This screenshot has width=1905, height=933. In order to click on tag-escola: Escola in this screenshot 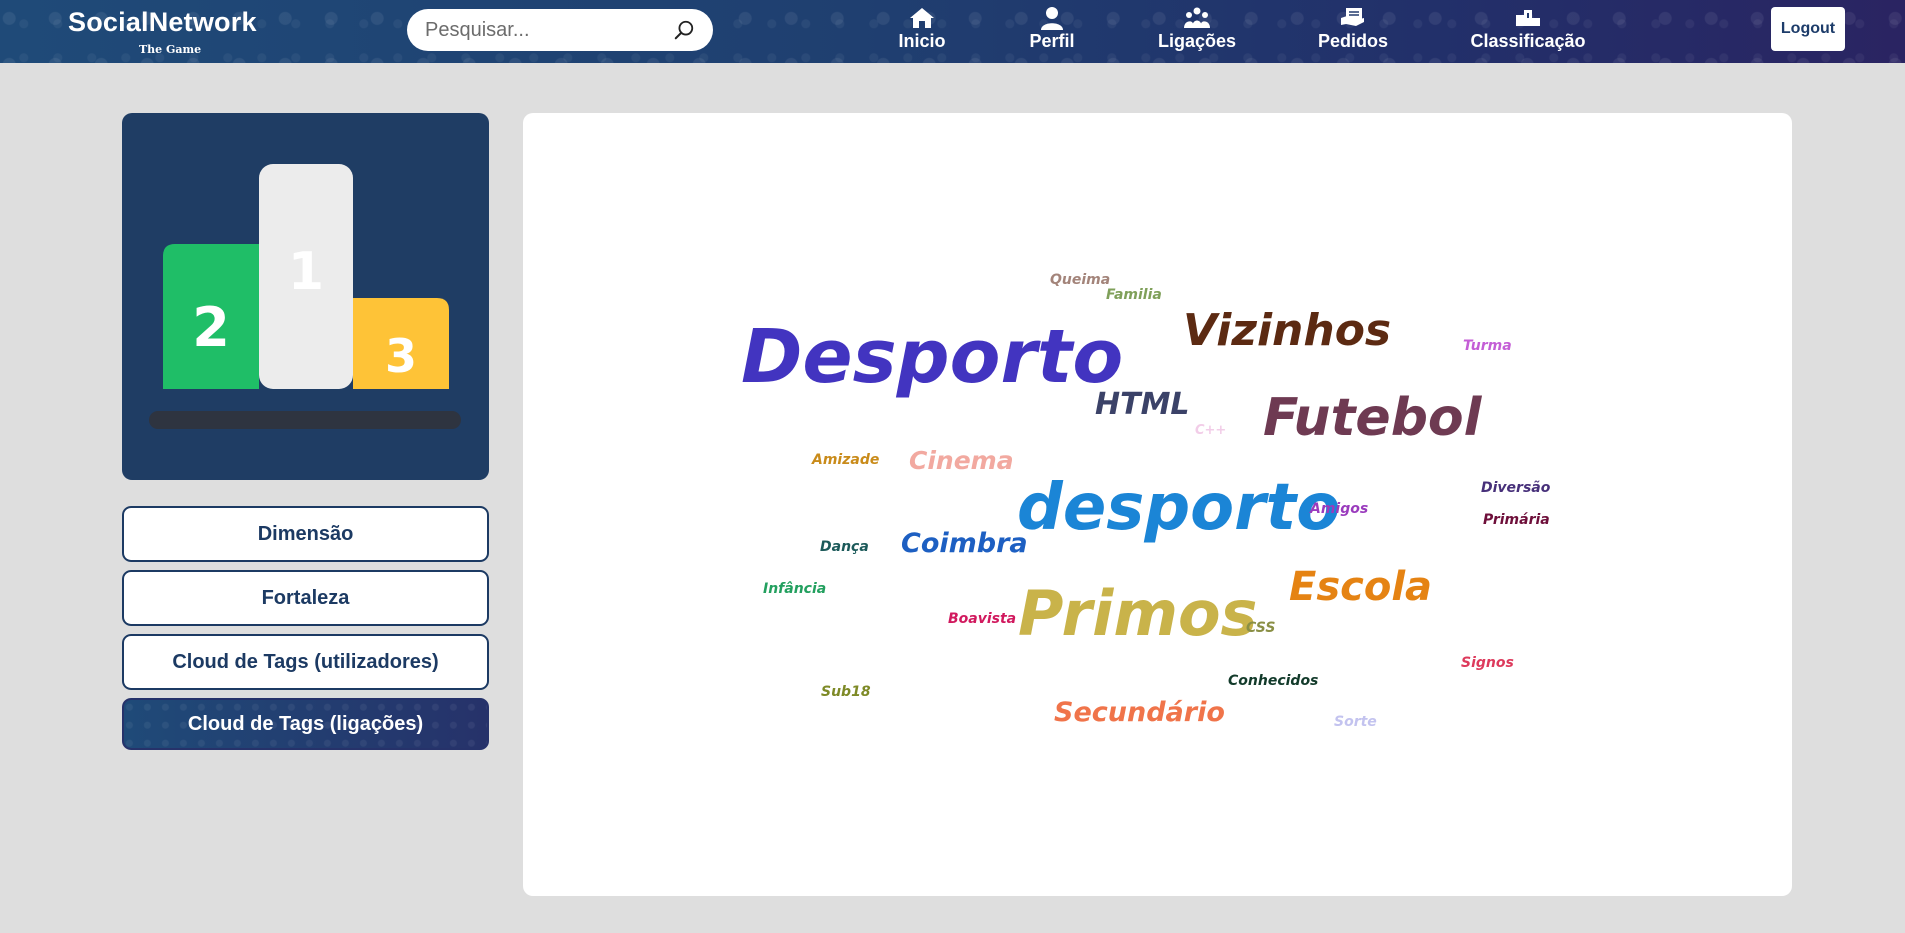, I will do `click(1360, 587)`.